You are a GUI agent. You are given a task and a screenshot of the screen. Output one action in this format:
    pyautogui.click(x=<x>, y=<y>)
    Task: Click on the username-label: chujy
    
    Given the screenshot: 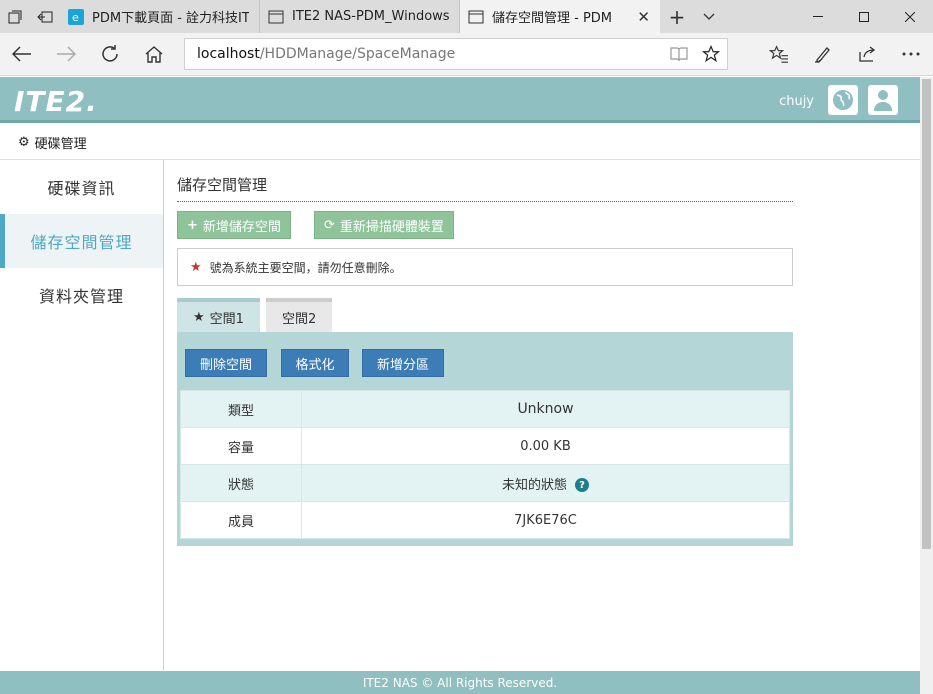 What is the action you would take?
    pyautogui.click(x=796, y=101)
    